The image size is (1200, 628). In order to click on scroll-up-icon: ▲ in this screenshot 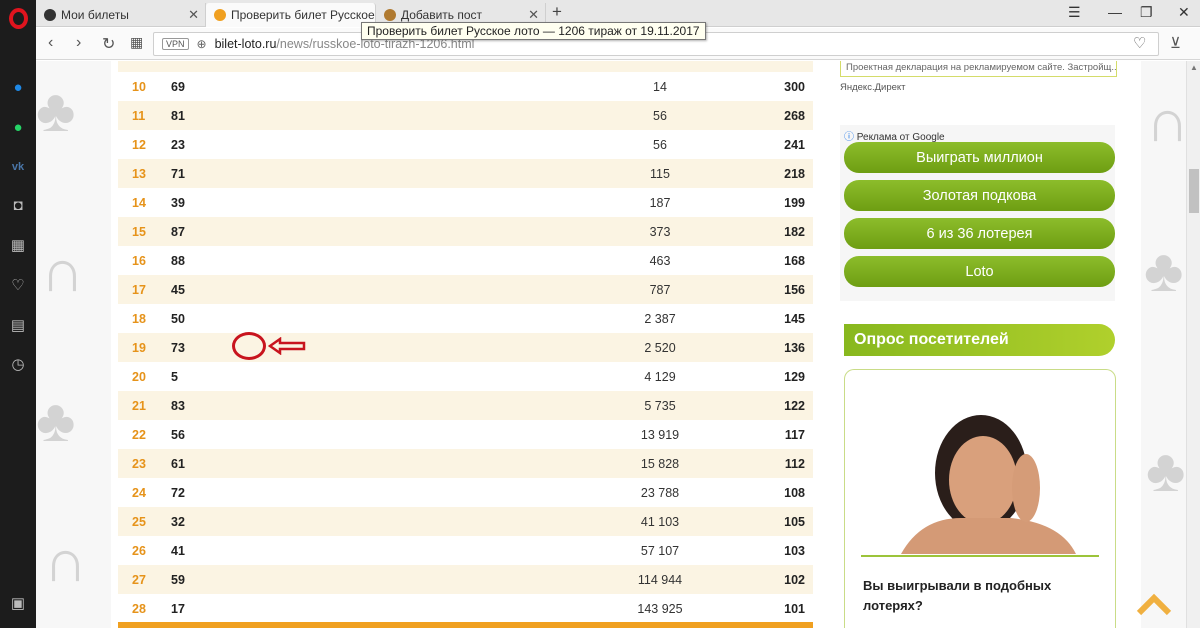, I will do `click(1194, 67)`.